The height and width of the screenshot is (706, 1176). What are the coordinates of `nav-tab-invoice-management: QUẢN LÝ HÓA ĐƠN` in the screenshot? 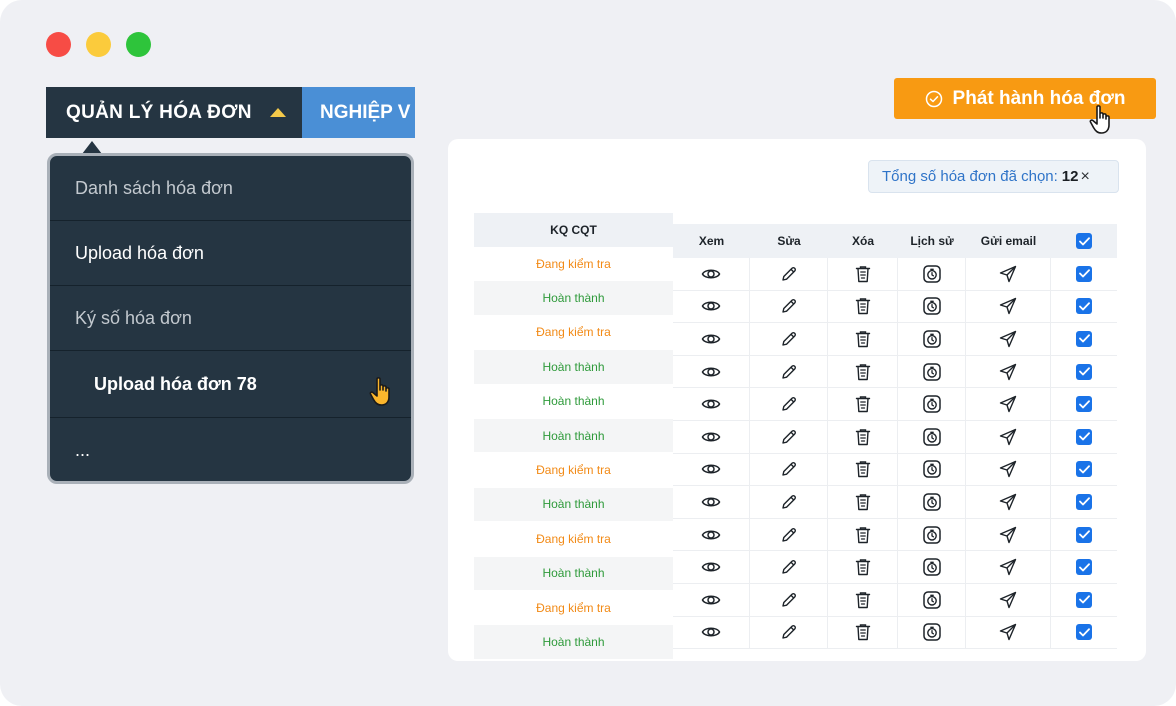 It's located at (174, 112).